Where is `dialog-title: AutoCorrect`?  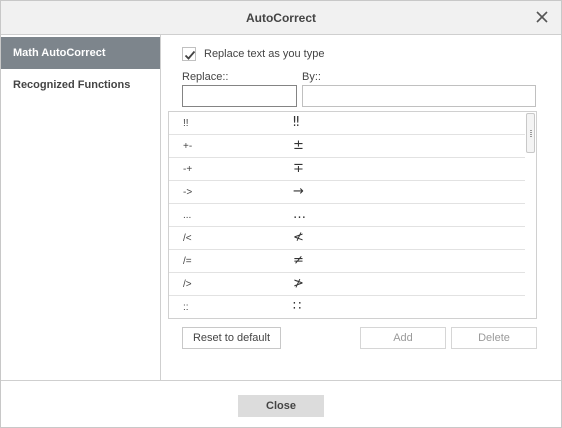 dialog-title: AutoCorrect is located at coordinates (280, 18).